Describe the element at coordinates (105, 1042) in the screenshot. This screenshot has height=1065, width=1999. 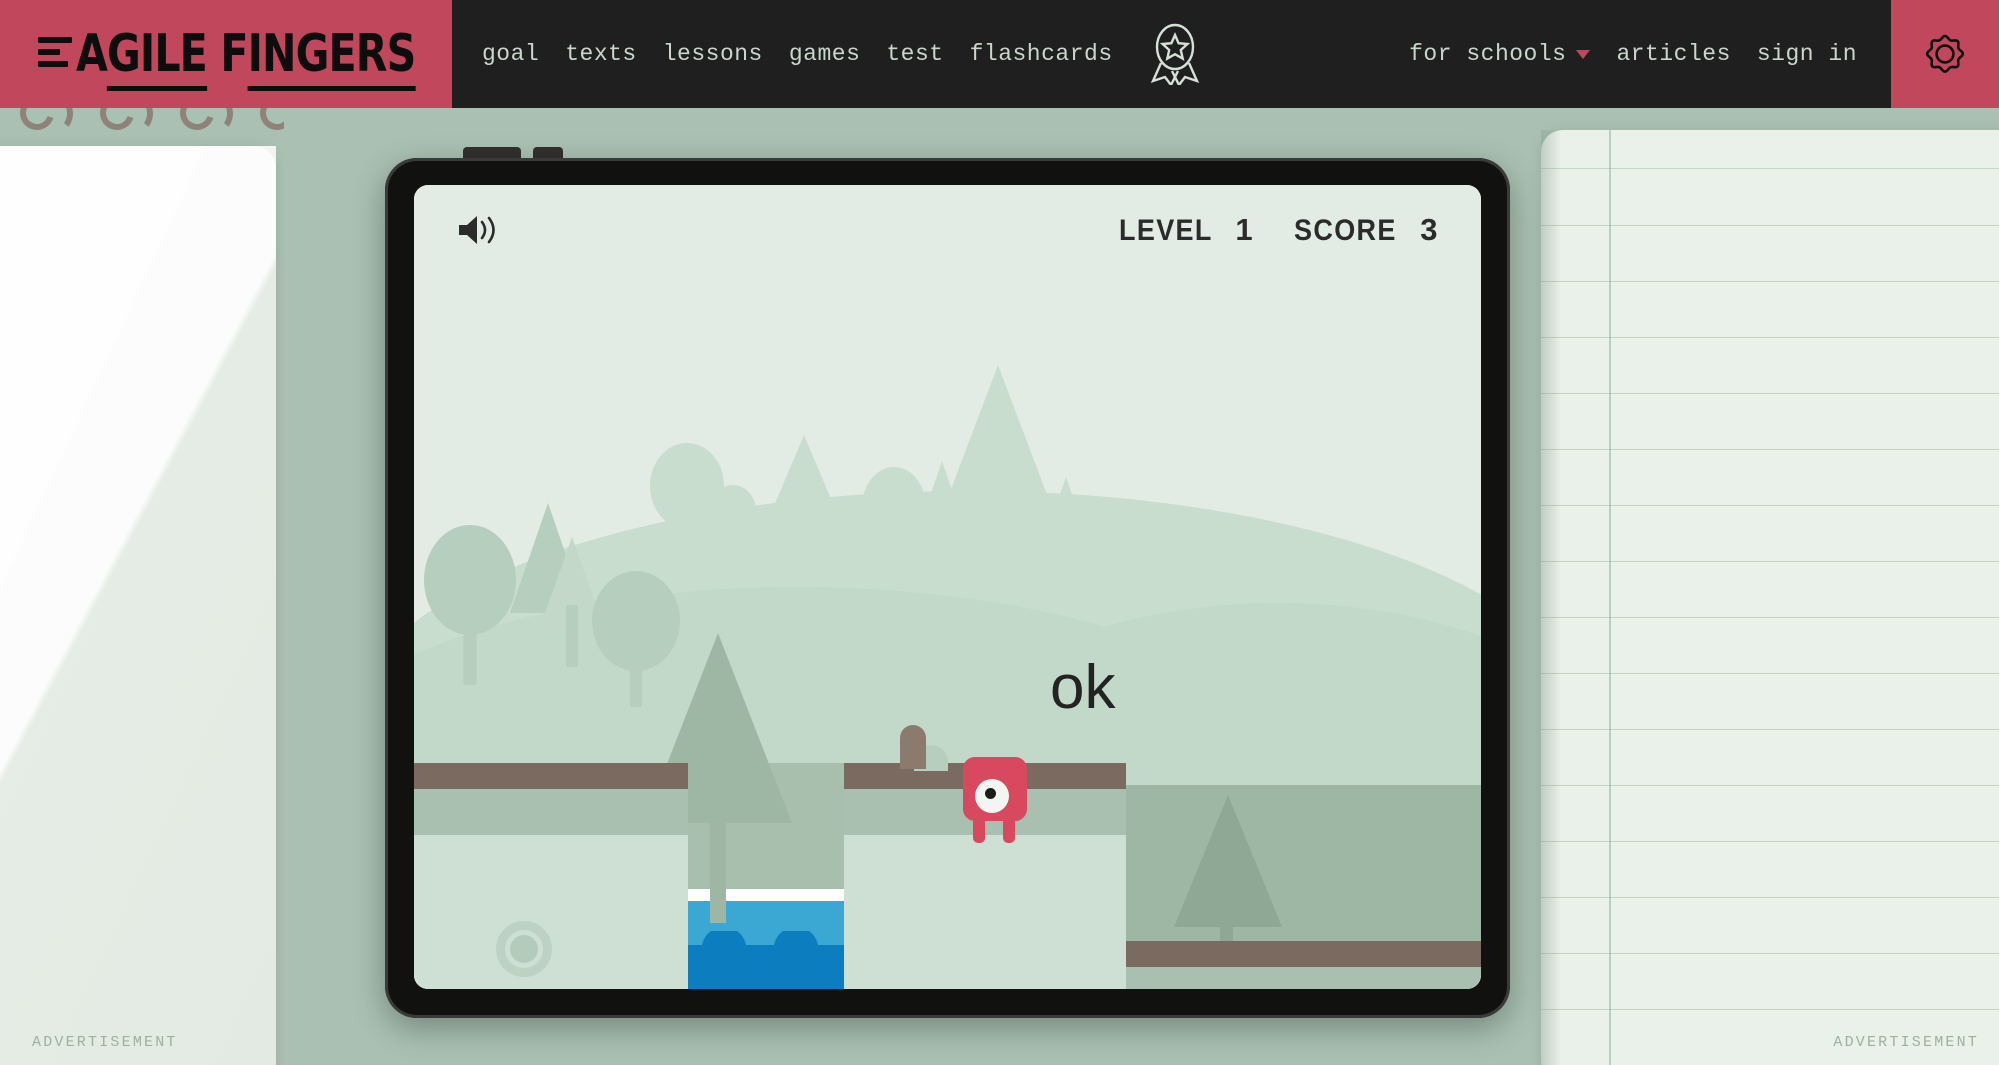
I see `left-ad-label: ADVERTISEMENT` at that location.